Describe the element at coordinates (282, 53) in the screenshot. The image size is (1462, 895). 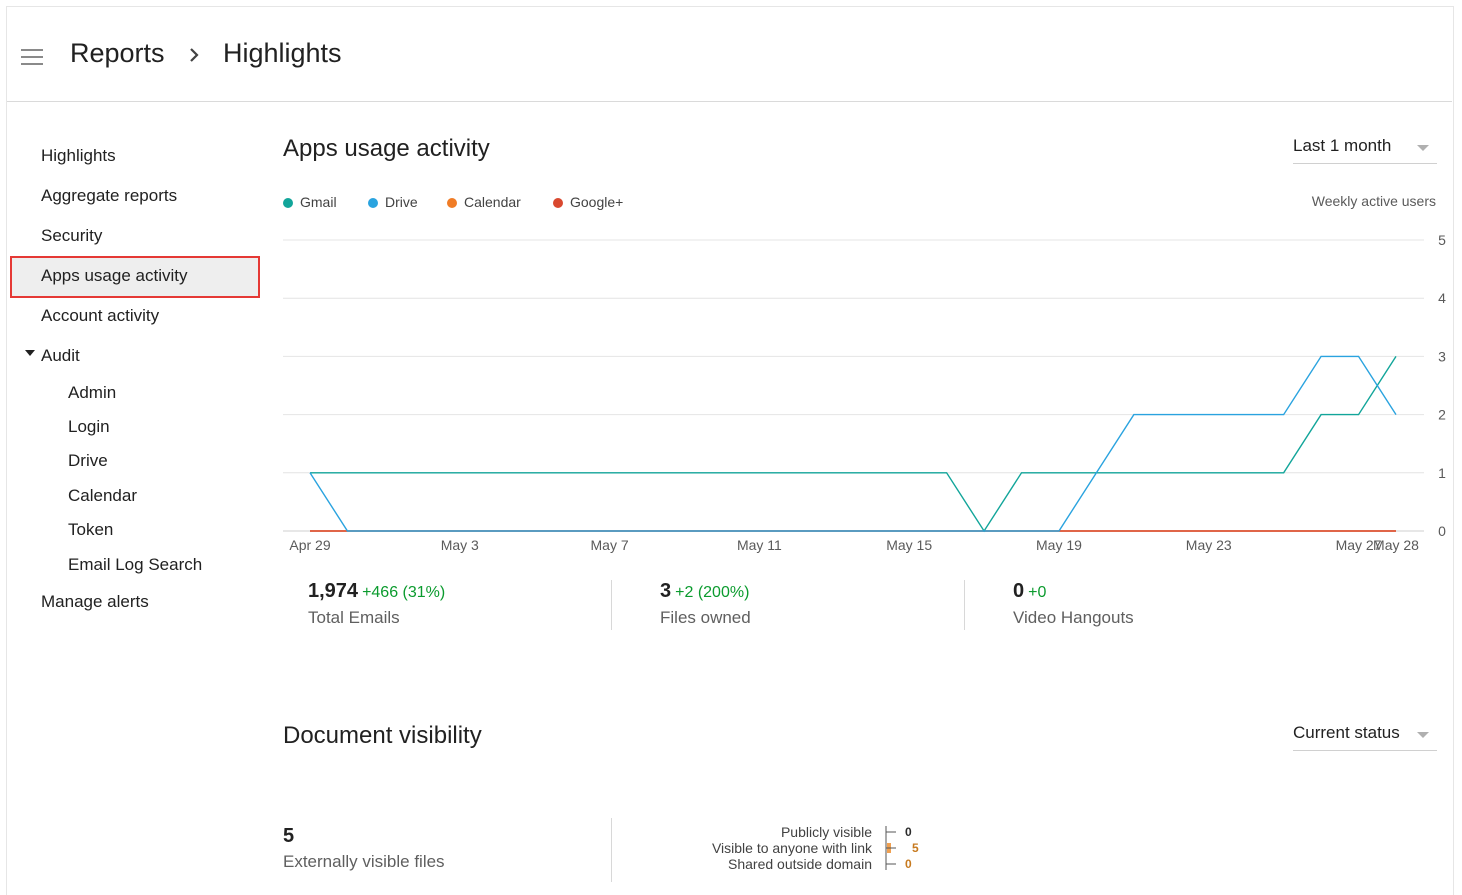
I see `page-title: Highlights` at that location.